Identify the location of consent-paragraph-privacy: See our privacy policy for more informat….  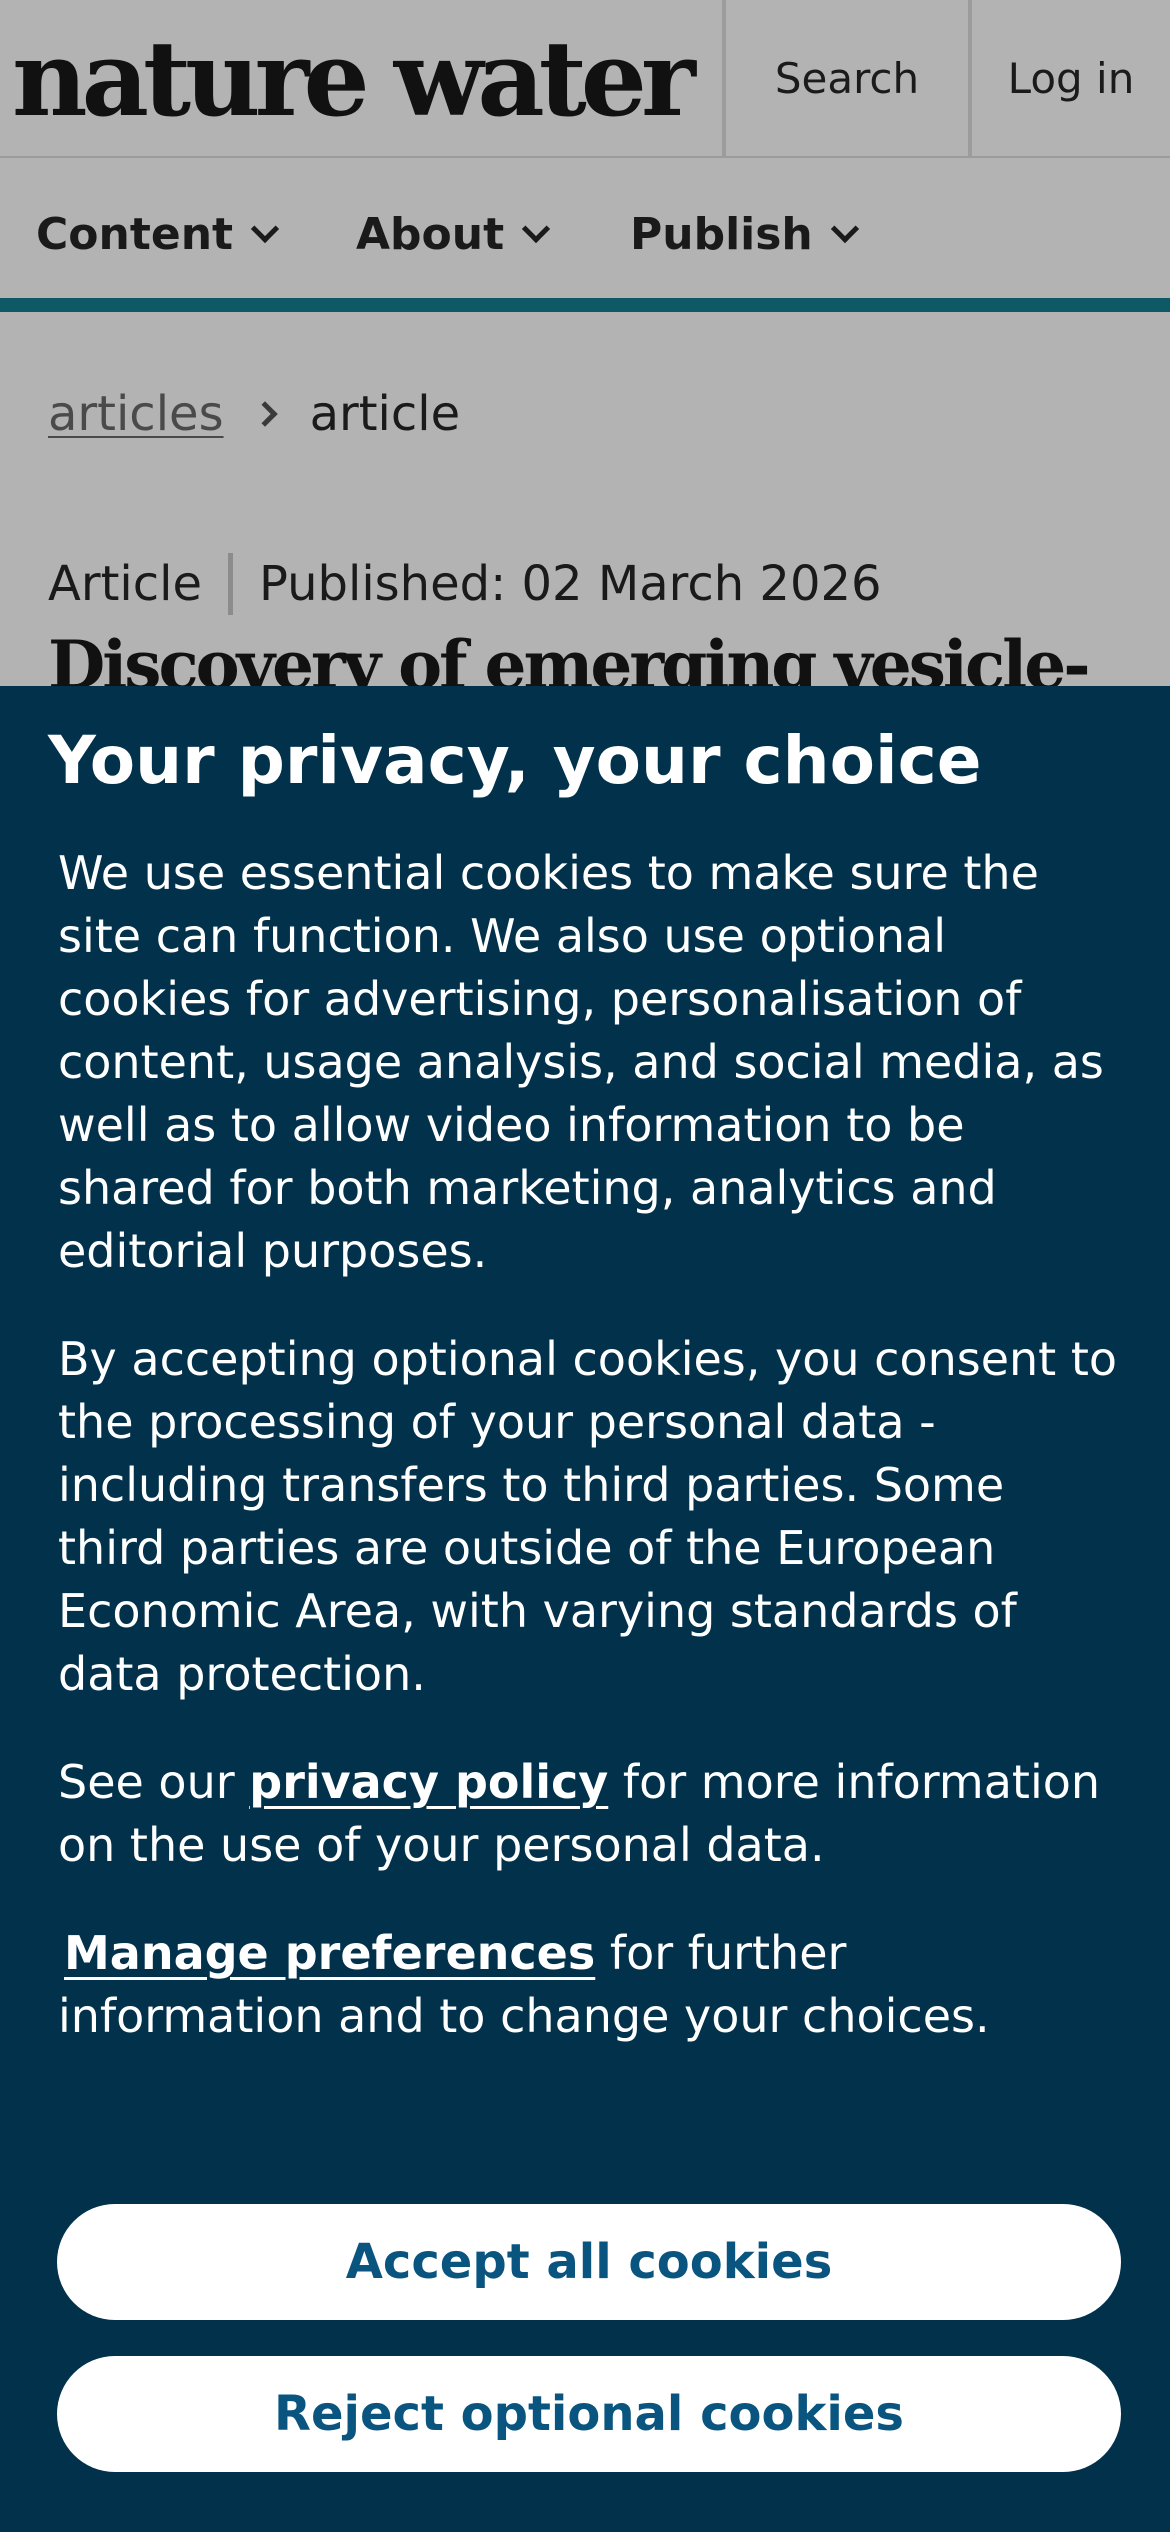
(588, 1814).